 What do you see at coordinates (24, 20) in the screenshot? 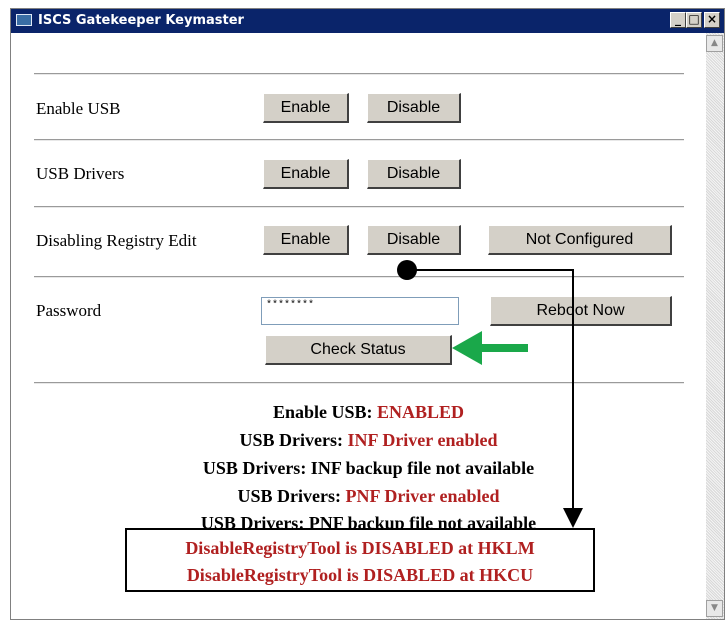
I see `app-icon` at bounding box center [24, 20].